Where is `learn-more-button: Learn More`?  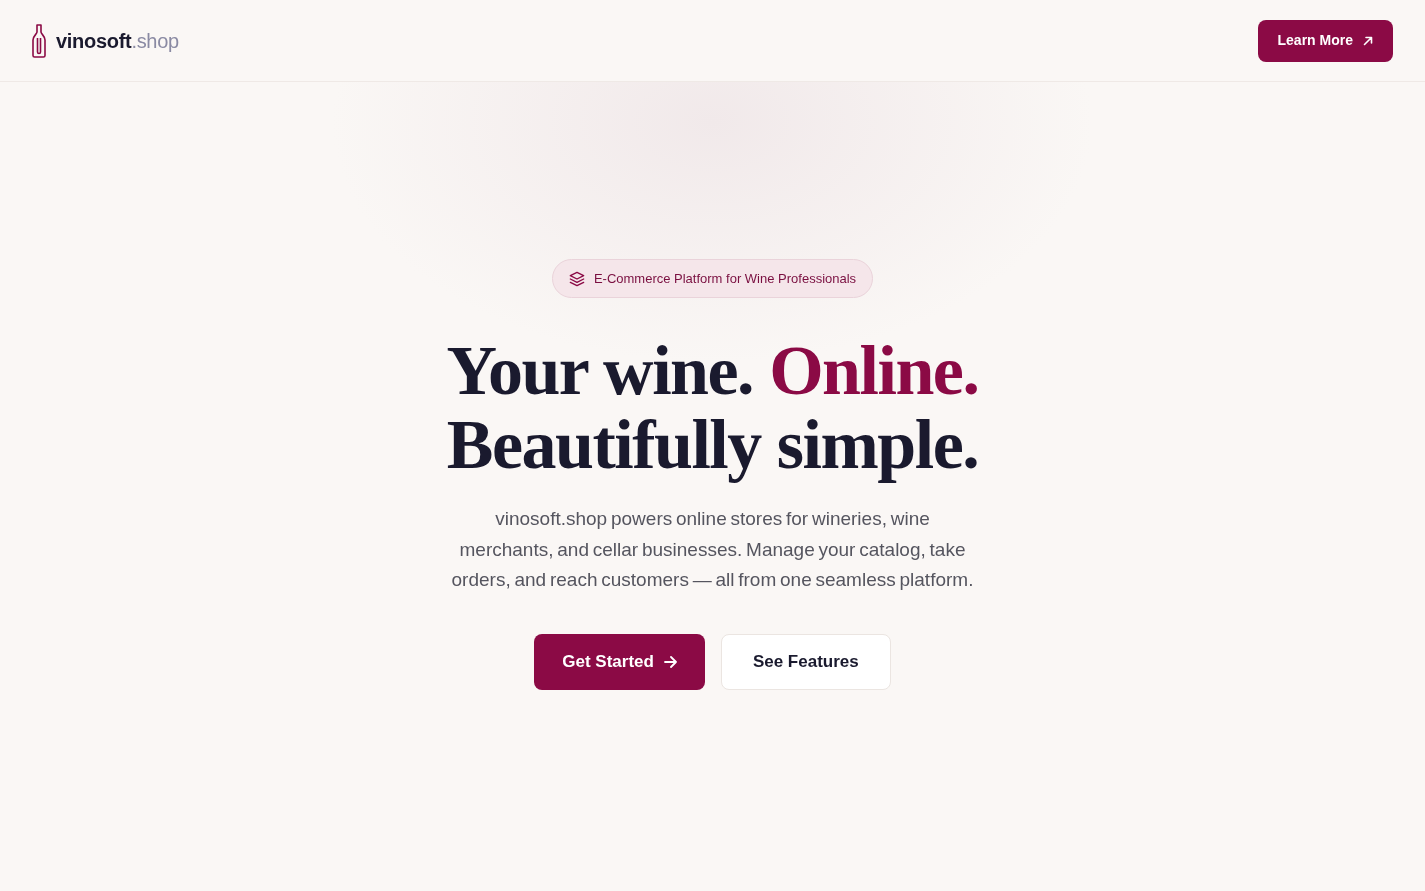 learn-more-button: Learn More is located at coordinates (1325, 40).